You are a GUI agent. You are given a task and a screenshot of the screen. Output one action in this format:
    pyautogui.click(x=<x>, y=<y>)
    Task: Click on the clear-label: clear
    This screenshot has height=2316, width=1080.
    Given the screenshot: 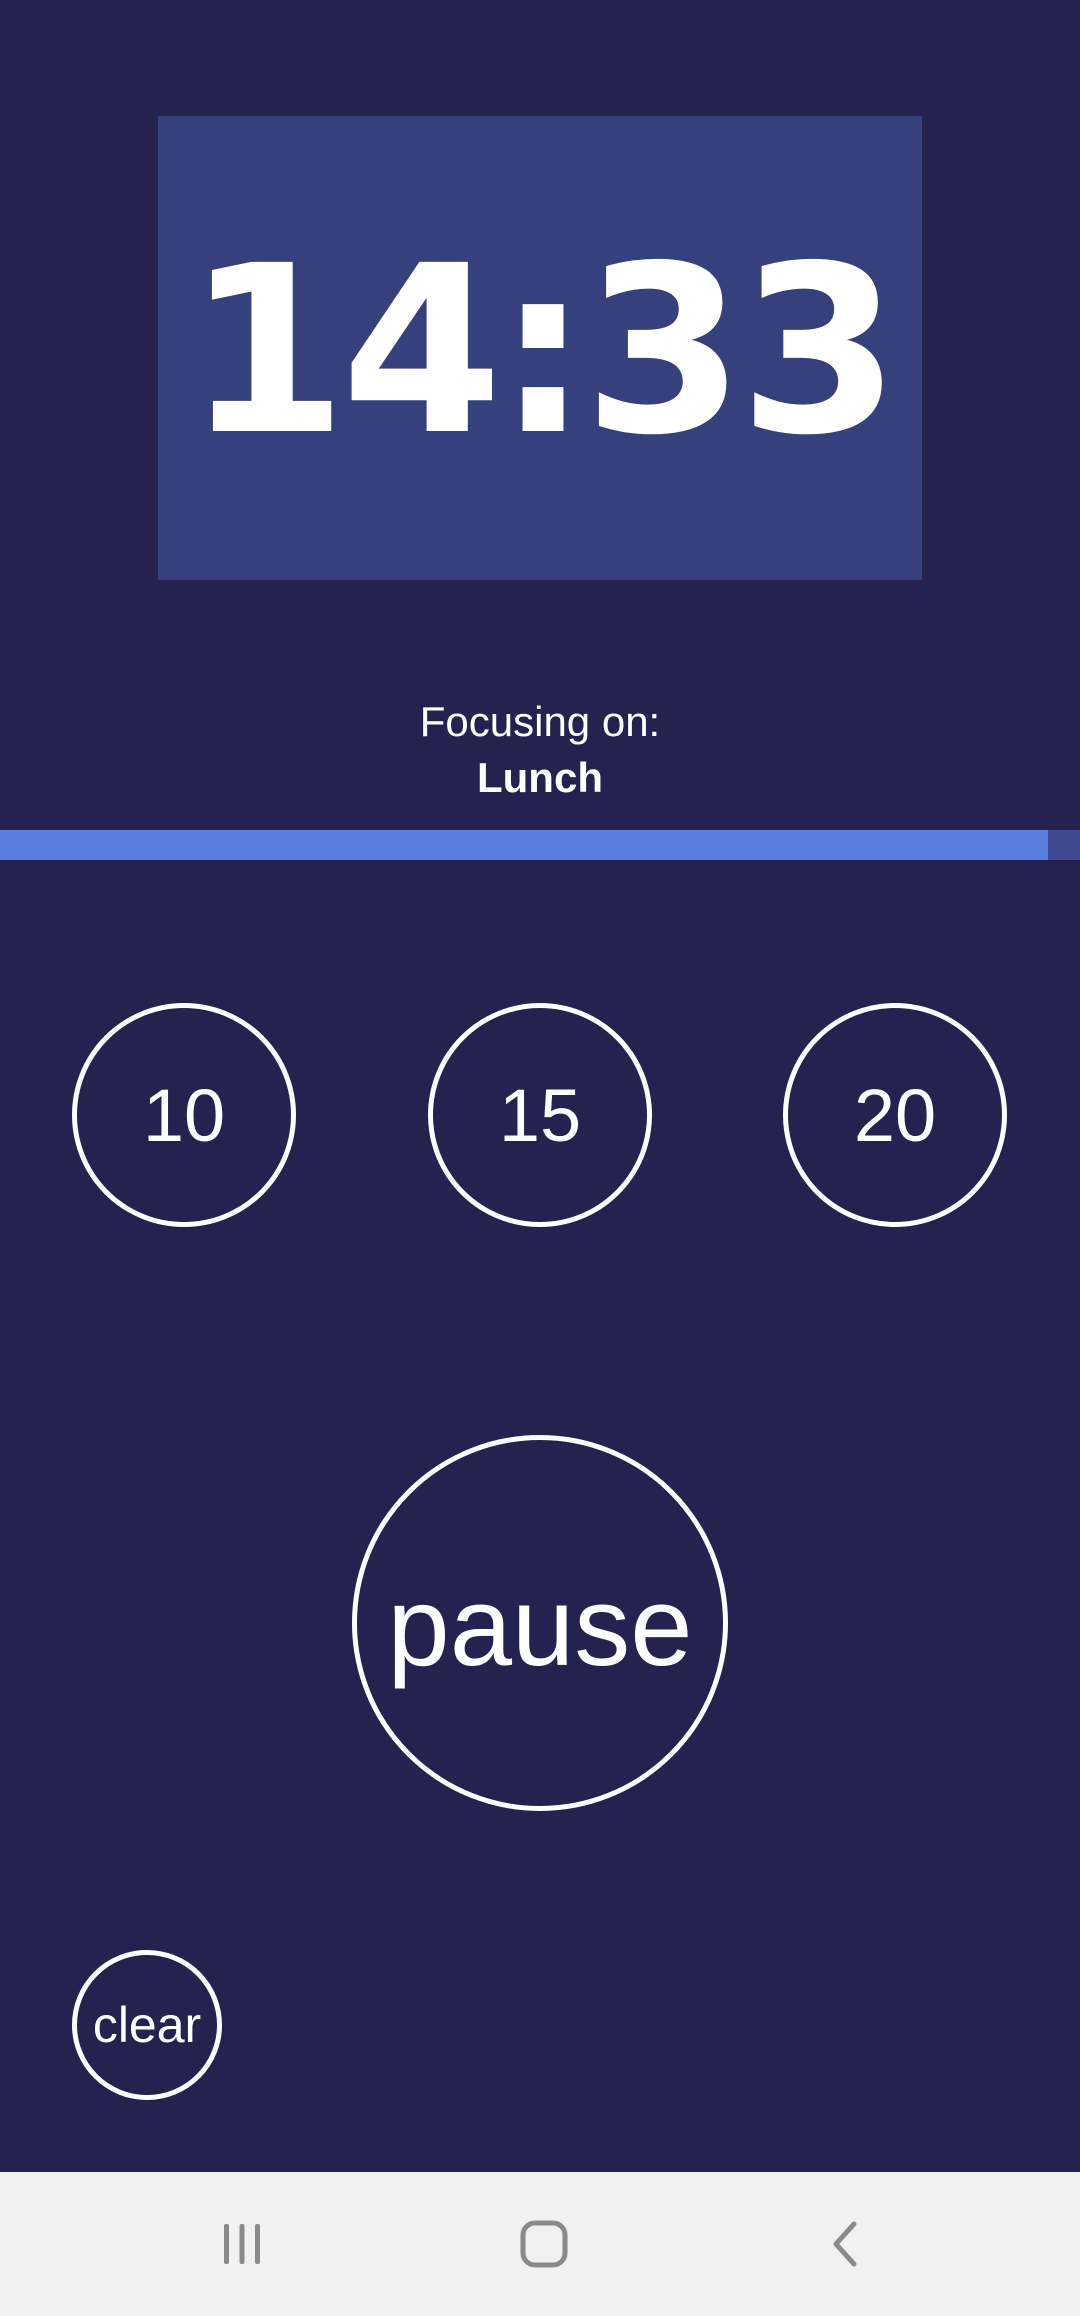 What is the action you would take?
    pyautogui.click(x=147, y=2025)
    